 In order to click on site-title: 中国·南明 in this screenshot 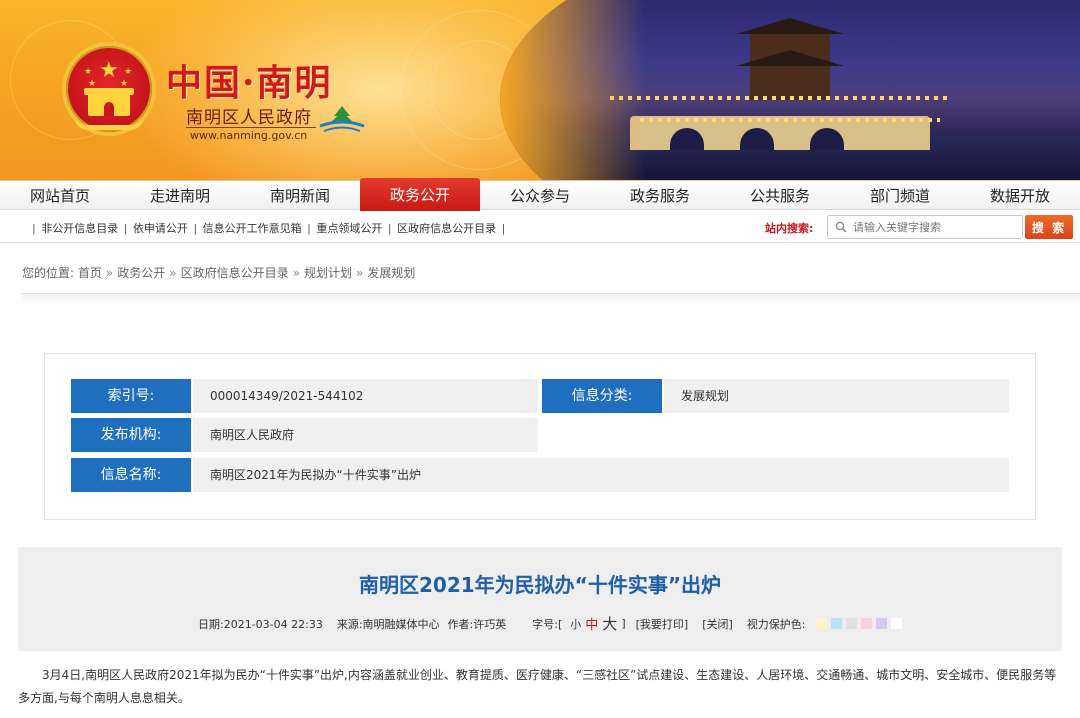, I will do `click(249, 83)`.